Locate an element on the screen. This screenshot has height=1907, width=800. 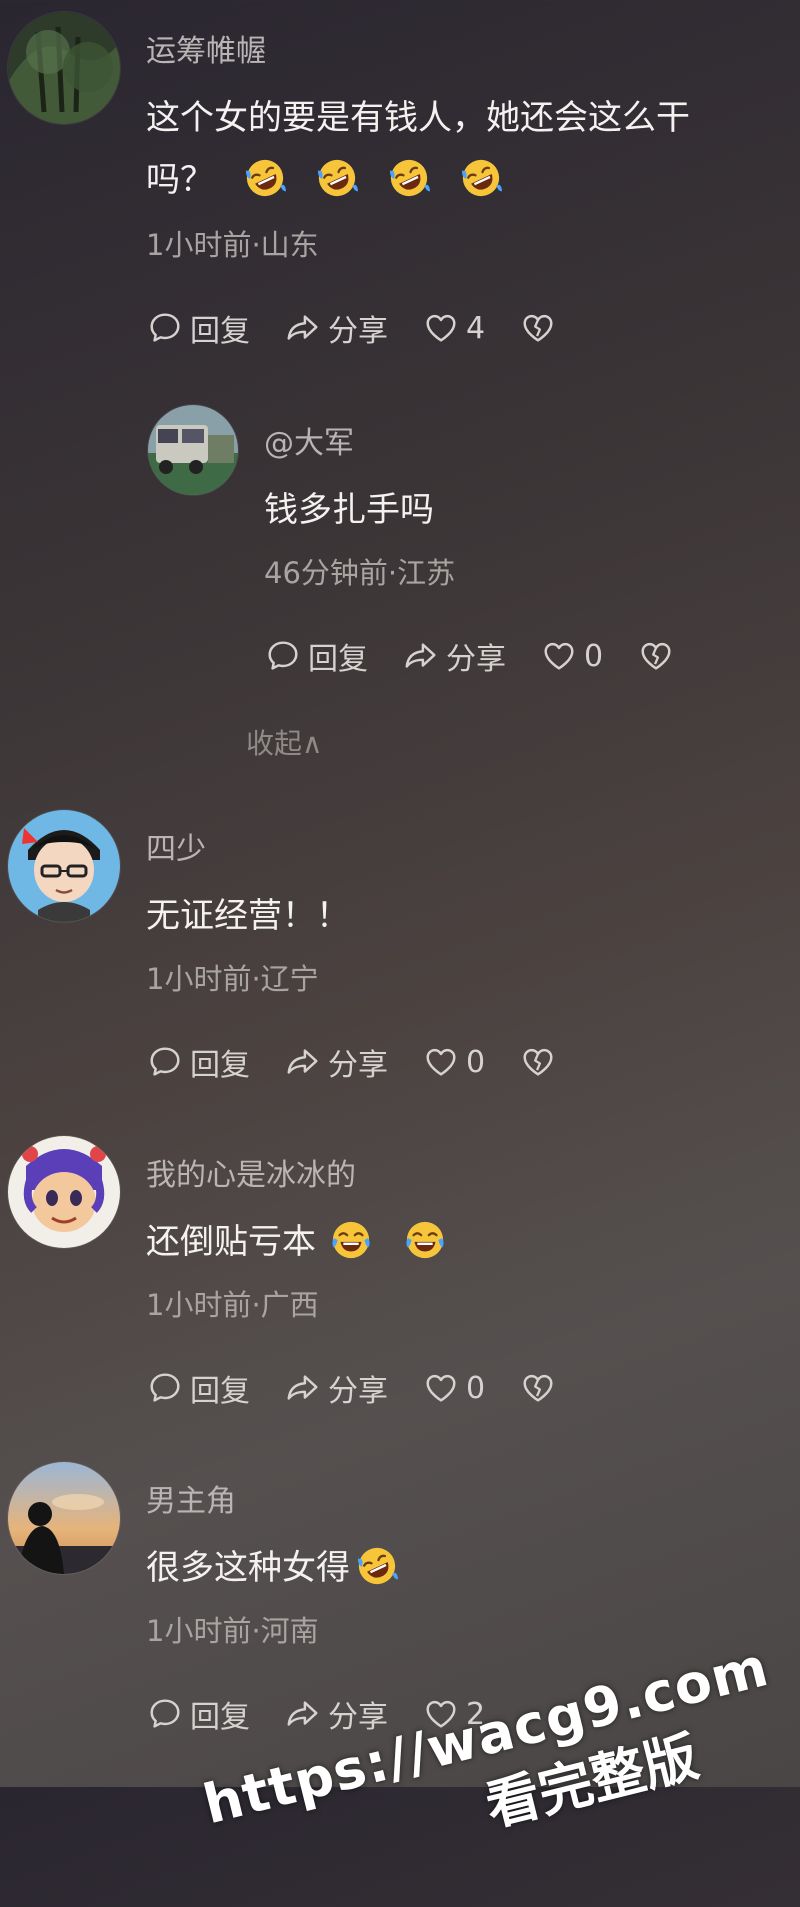
comment-meta: 1小时前·辽宁 is located at coordinates (232, 979).